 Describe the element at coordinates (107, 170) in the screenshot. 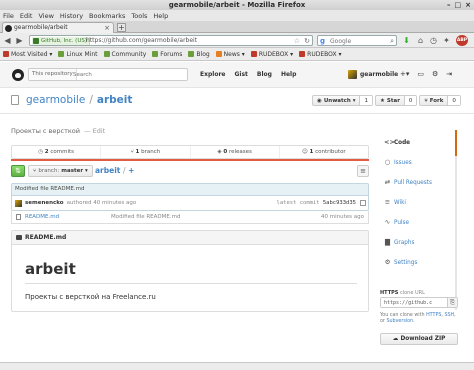

I see `breadcrumb-repo: arbeit` at that location.